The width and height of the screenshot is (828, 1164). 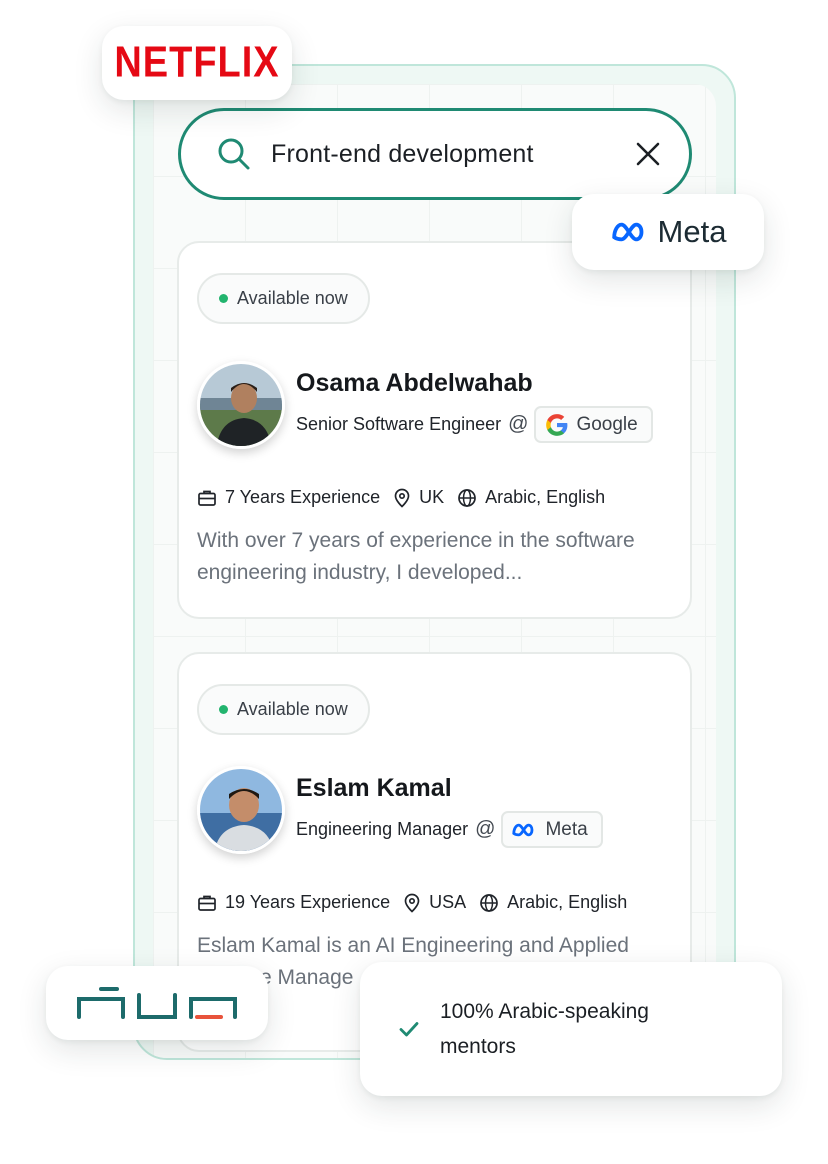 I want to click on close-icon, so click(x=648, y=154).